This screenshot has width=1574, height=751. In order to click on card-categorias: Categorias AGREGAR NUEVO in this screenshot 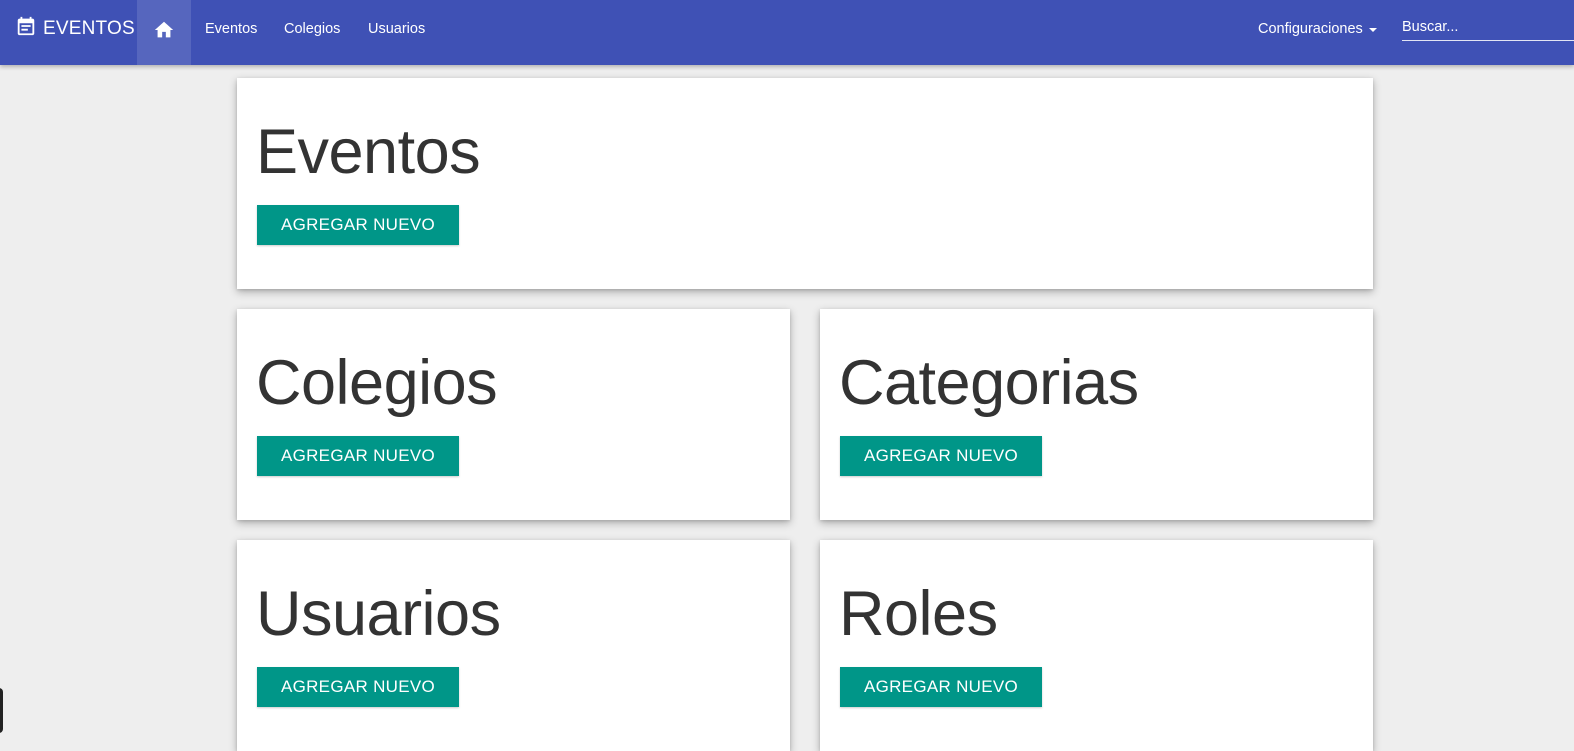, I will do `click(1096, 414)`.